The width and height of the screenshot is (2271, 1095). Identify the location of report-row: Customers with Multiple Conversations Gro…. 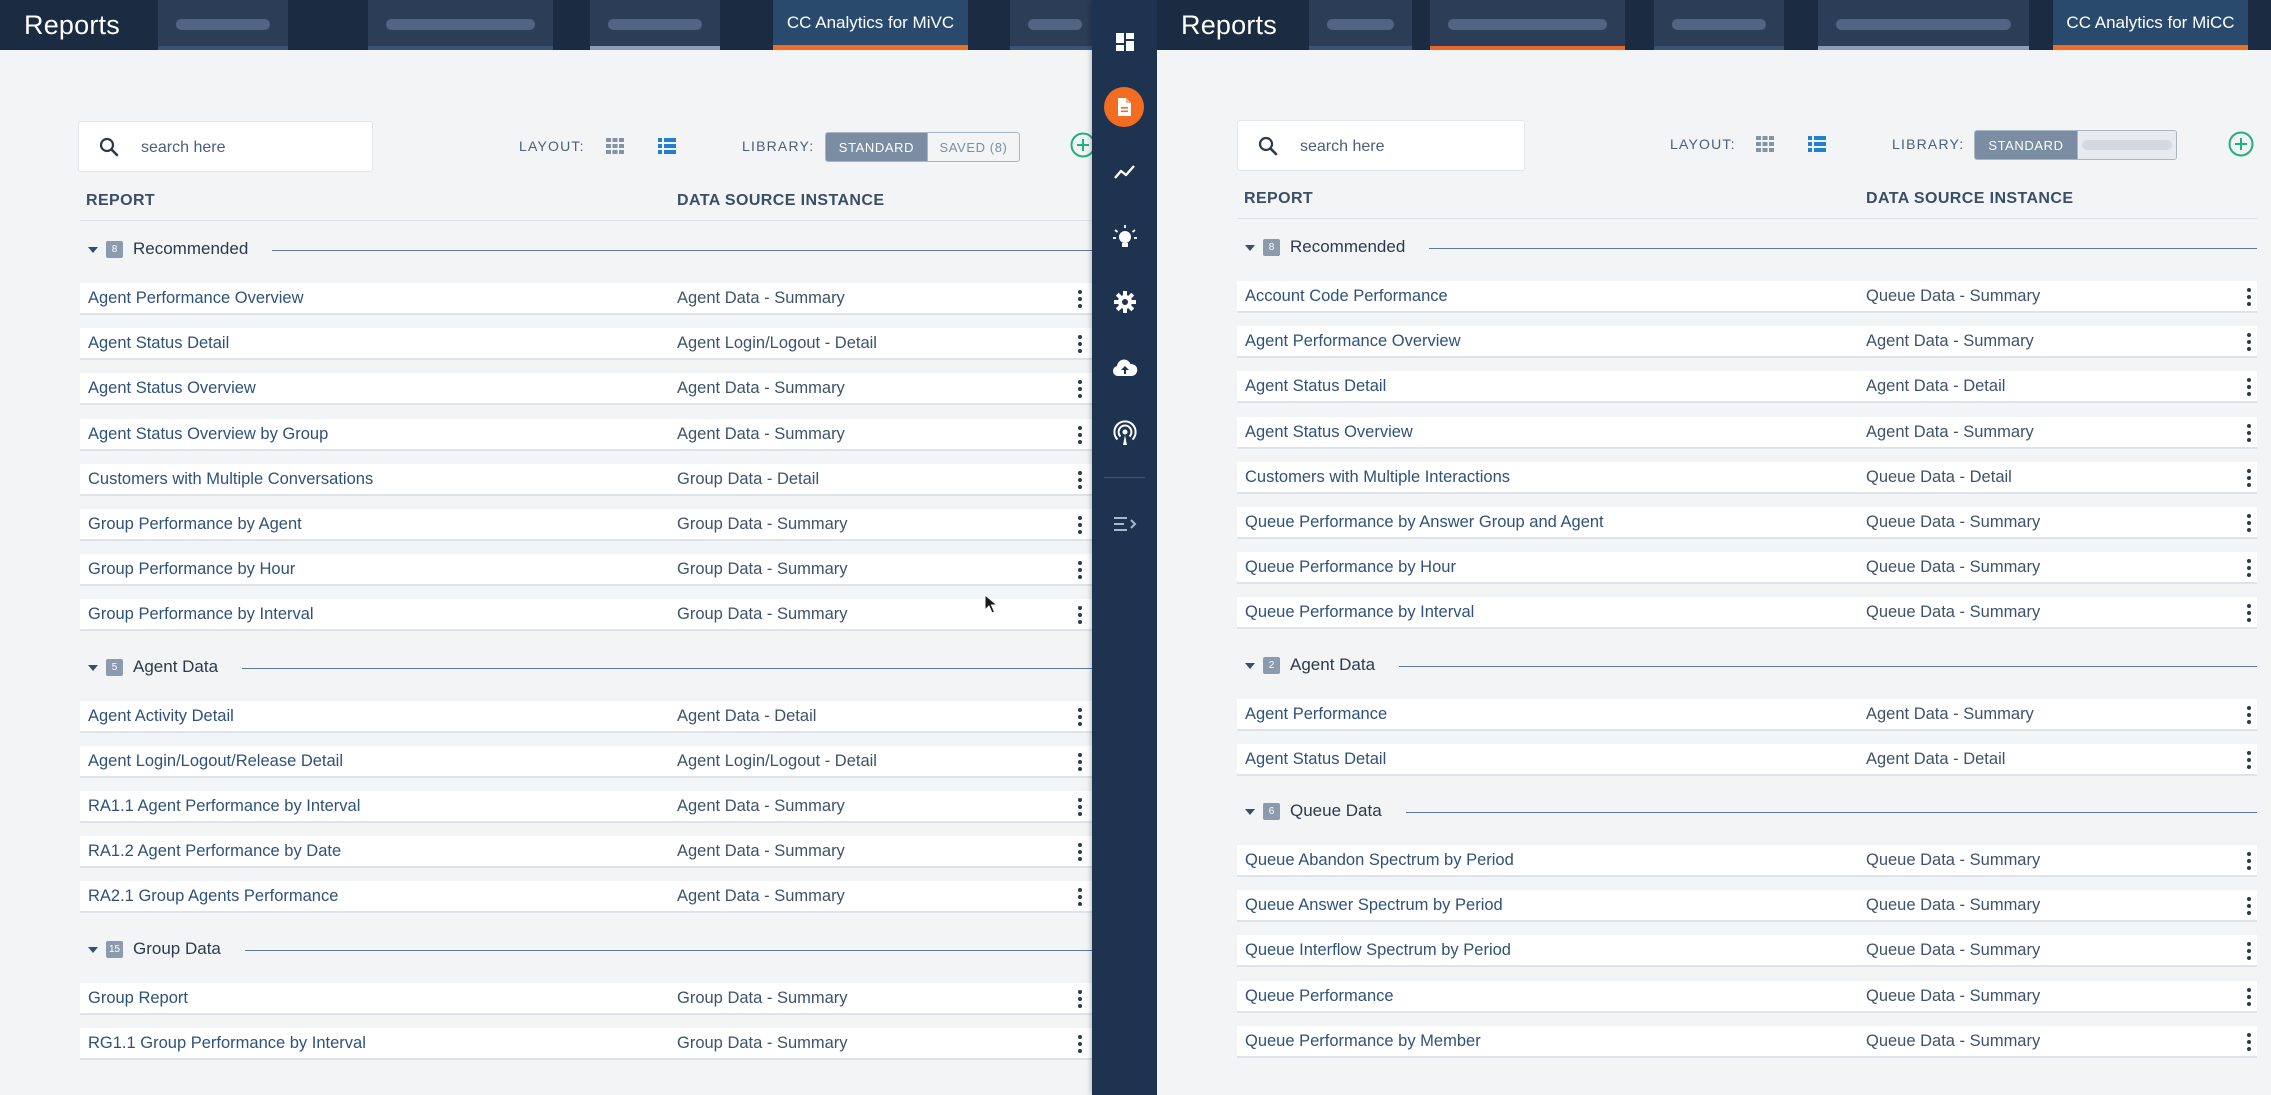
(586, 479).